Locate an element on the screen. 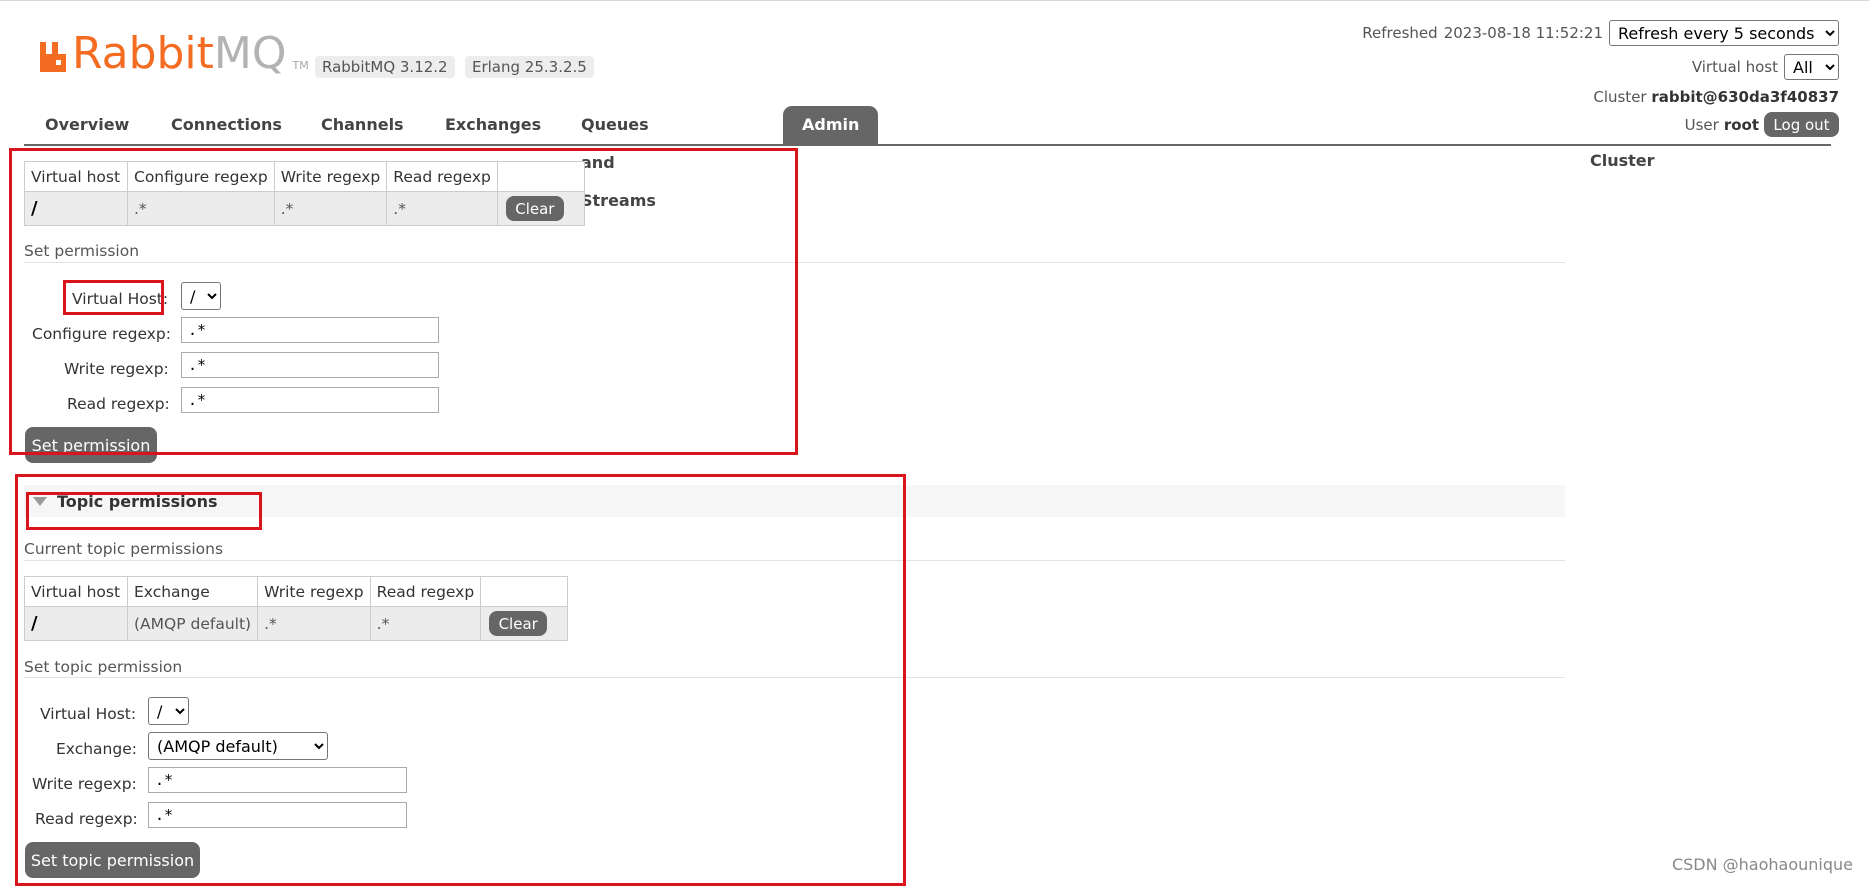 This screenshot has height=886, width=1869. rabbit-logo-icon is located at coordinates (53, 56).